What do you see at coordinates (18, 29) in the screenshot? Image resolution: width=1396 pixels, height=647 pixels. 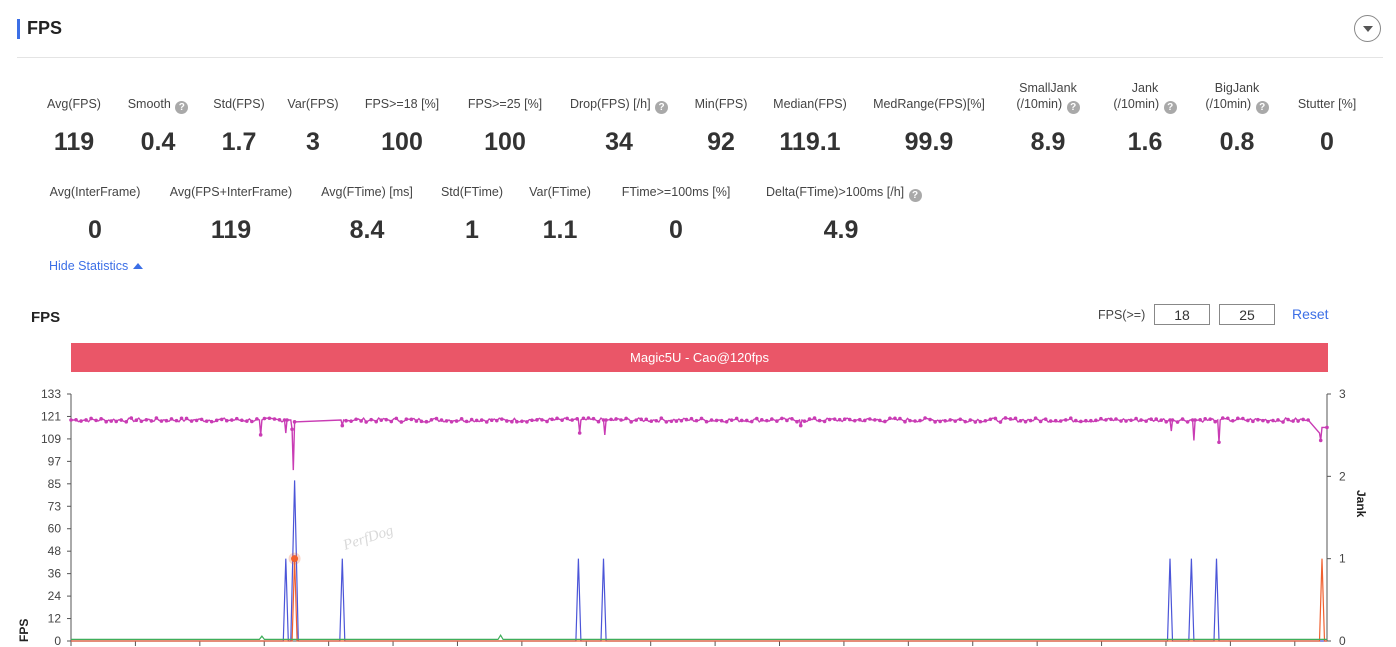 I see `header-accent-bar` at bounding box center [18, 29].